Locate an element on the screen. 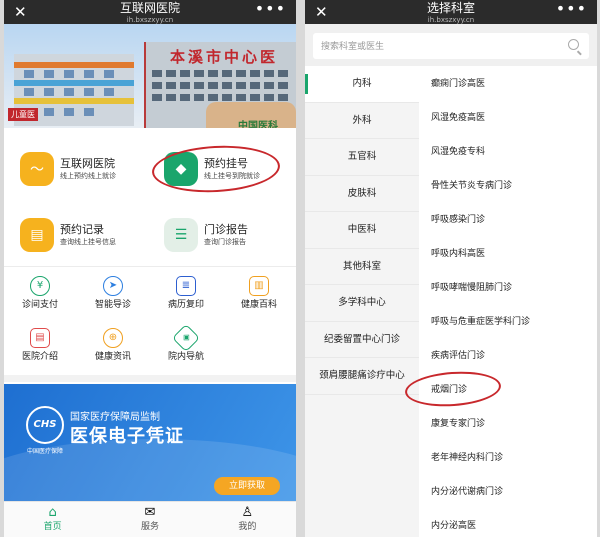  promo-title: 医保电子凭证 is located at coordinates (127, 436).